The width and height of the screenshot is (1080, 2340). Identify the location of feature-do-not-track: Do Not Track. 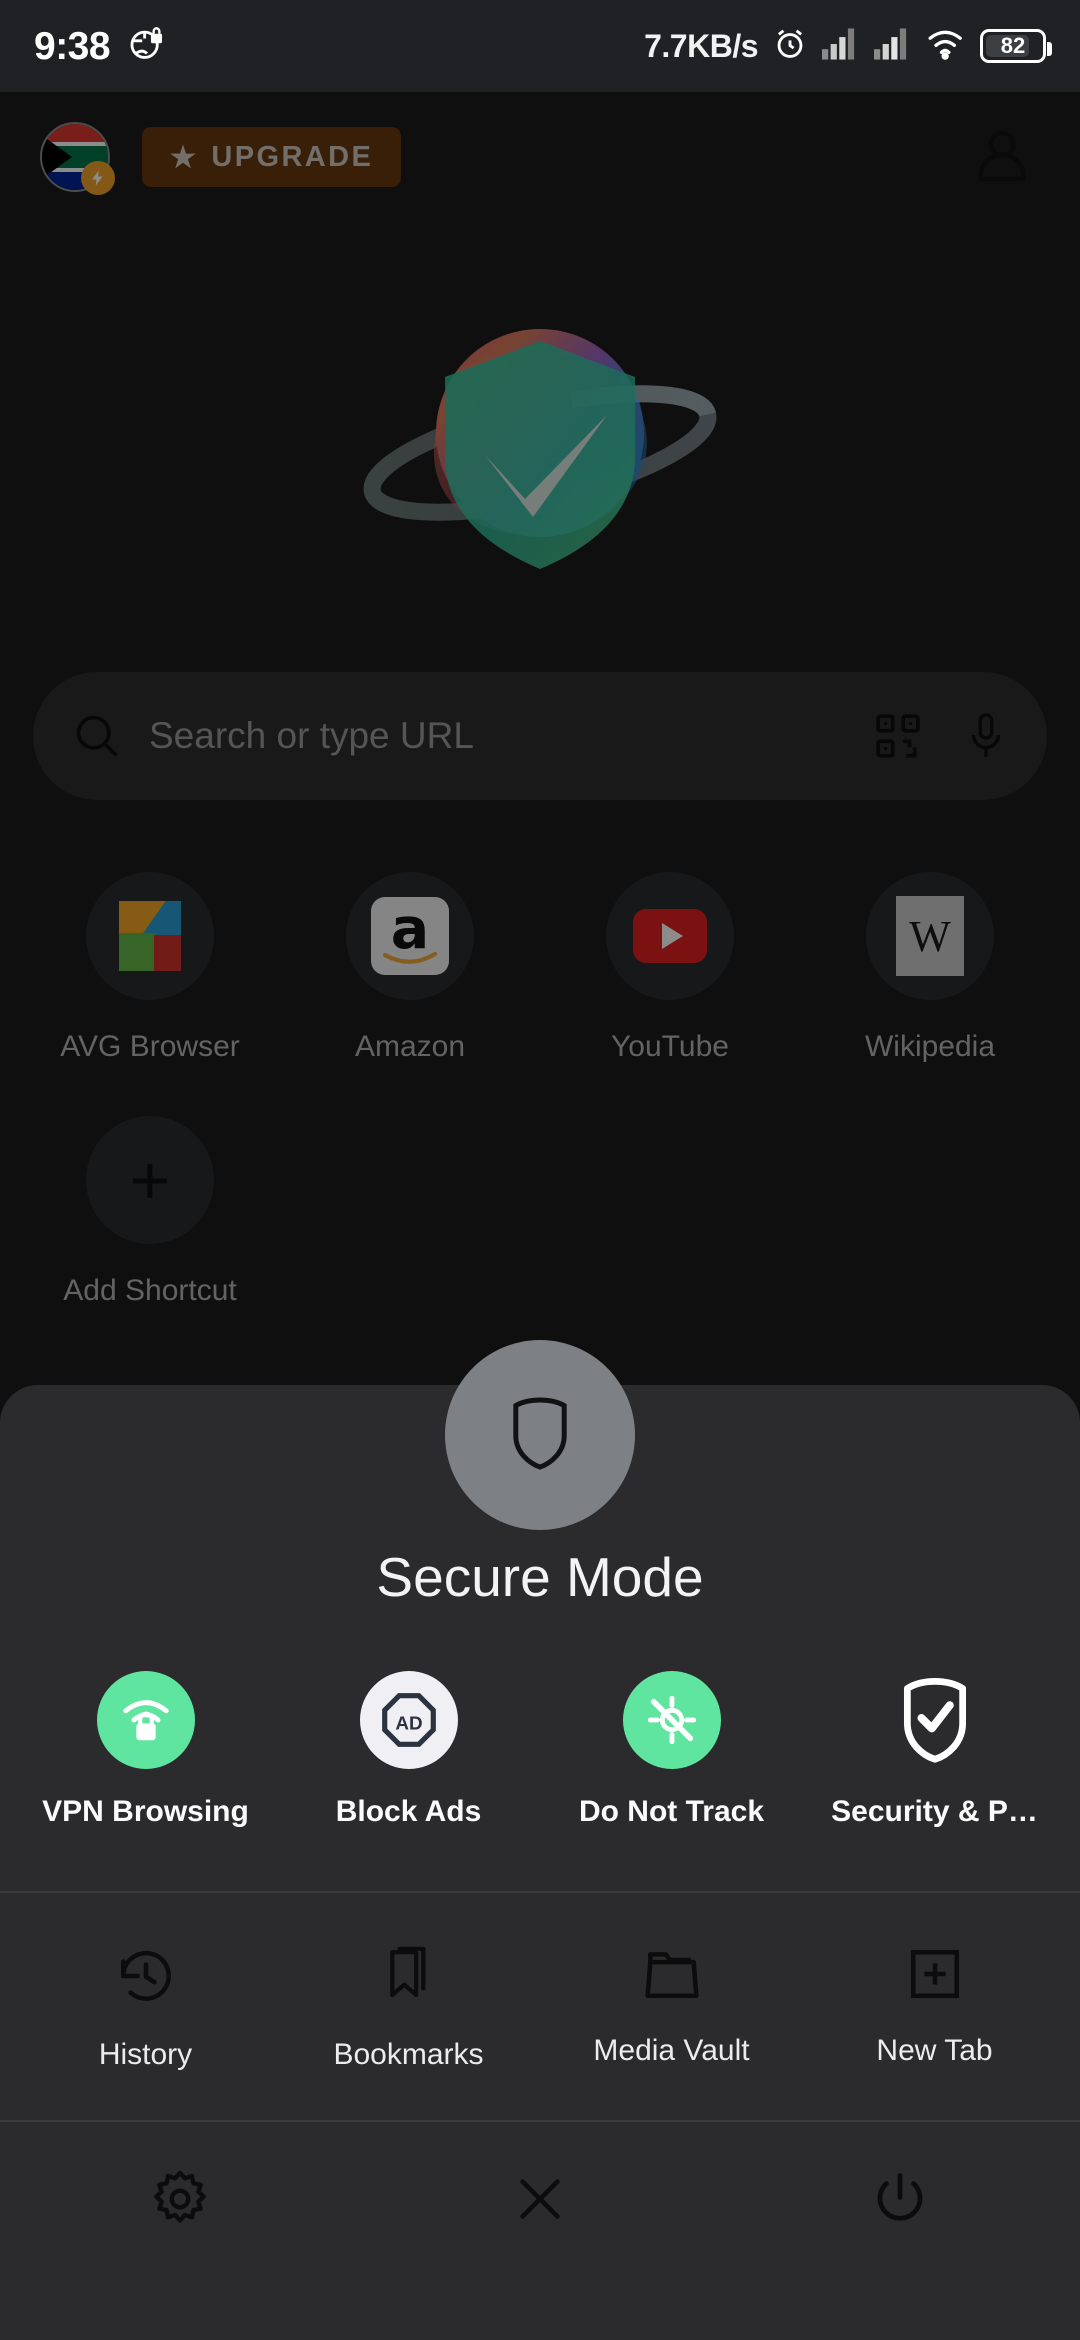
(671, 1750).